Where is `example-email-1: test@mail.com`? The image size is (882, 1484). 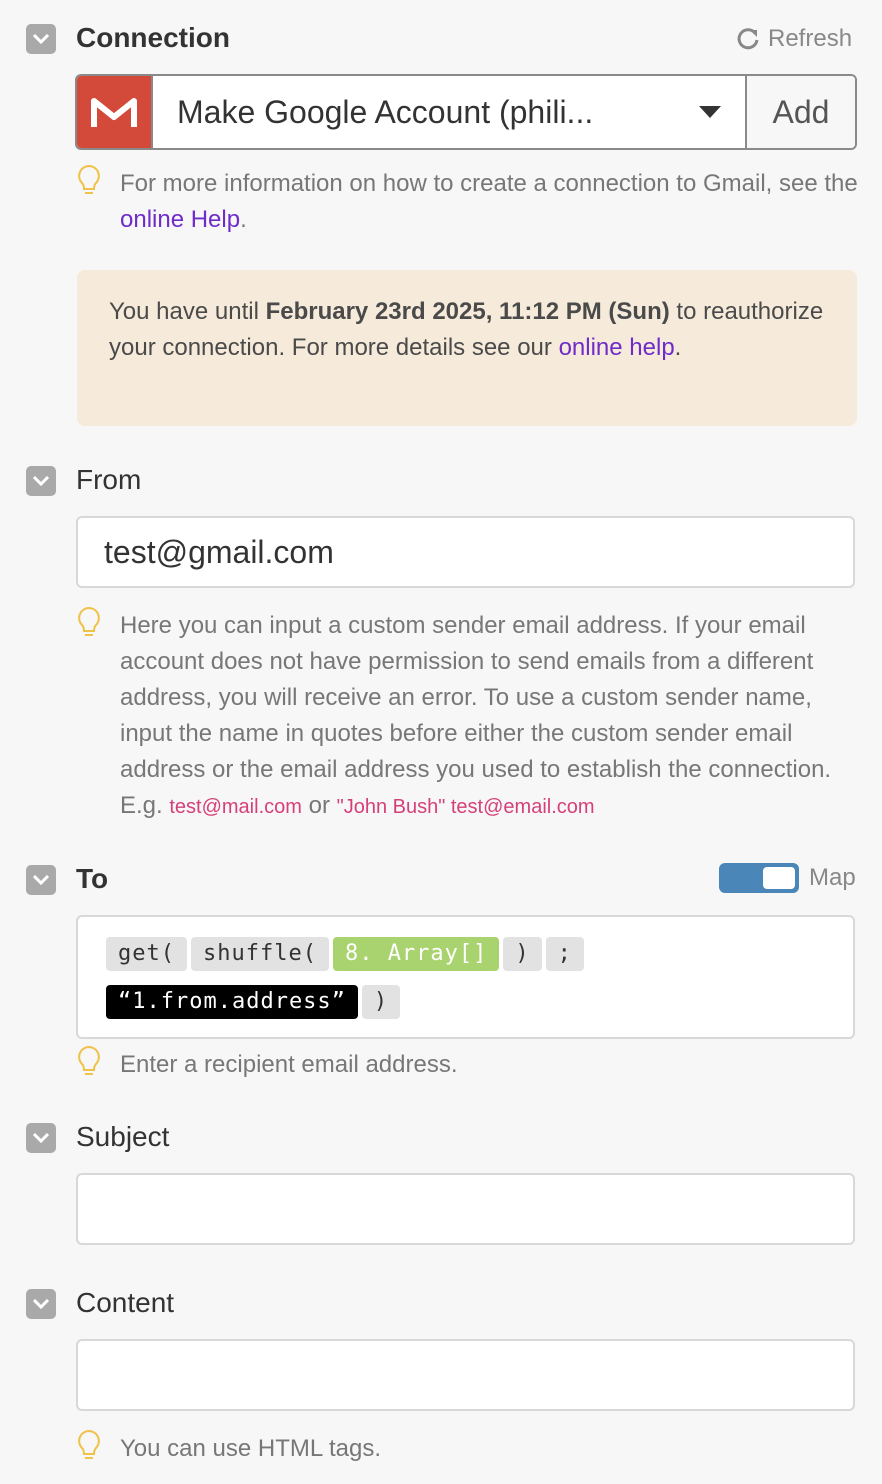
example-email-1: test@mail.com is located at coordinates (235, 807).